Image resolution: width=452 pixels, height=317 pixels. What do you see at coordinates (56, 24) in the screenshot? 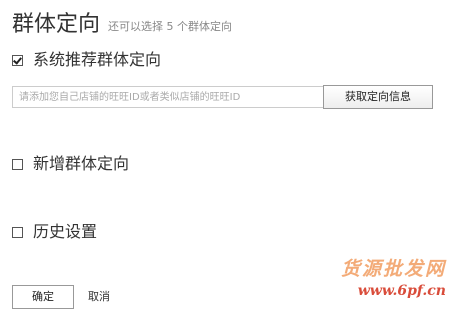
I see `page-title: 群体定向` at bounding box center [56, 24].